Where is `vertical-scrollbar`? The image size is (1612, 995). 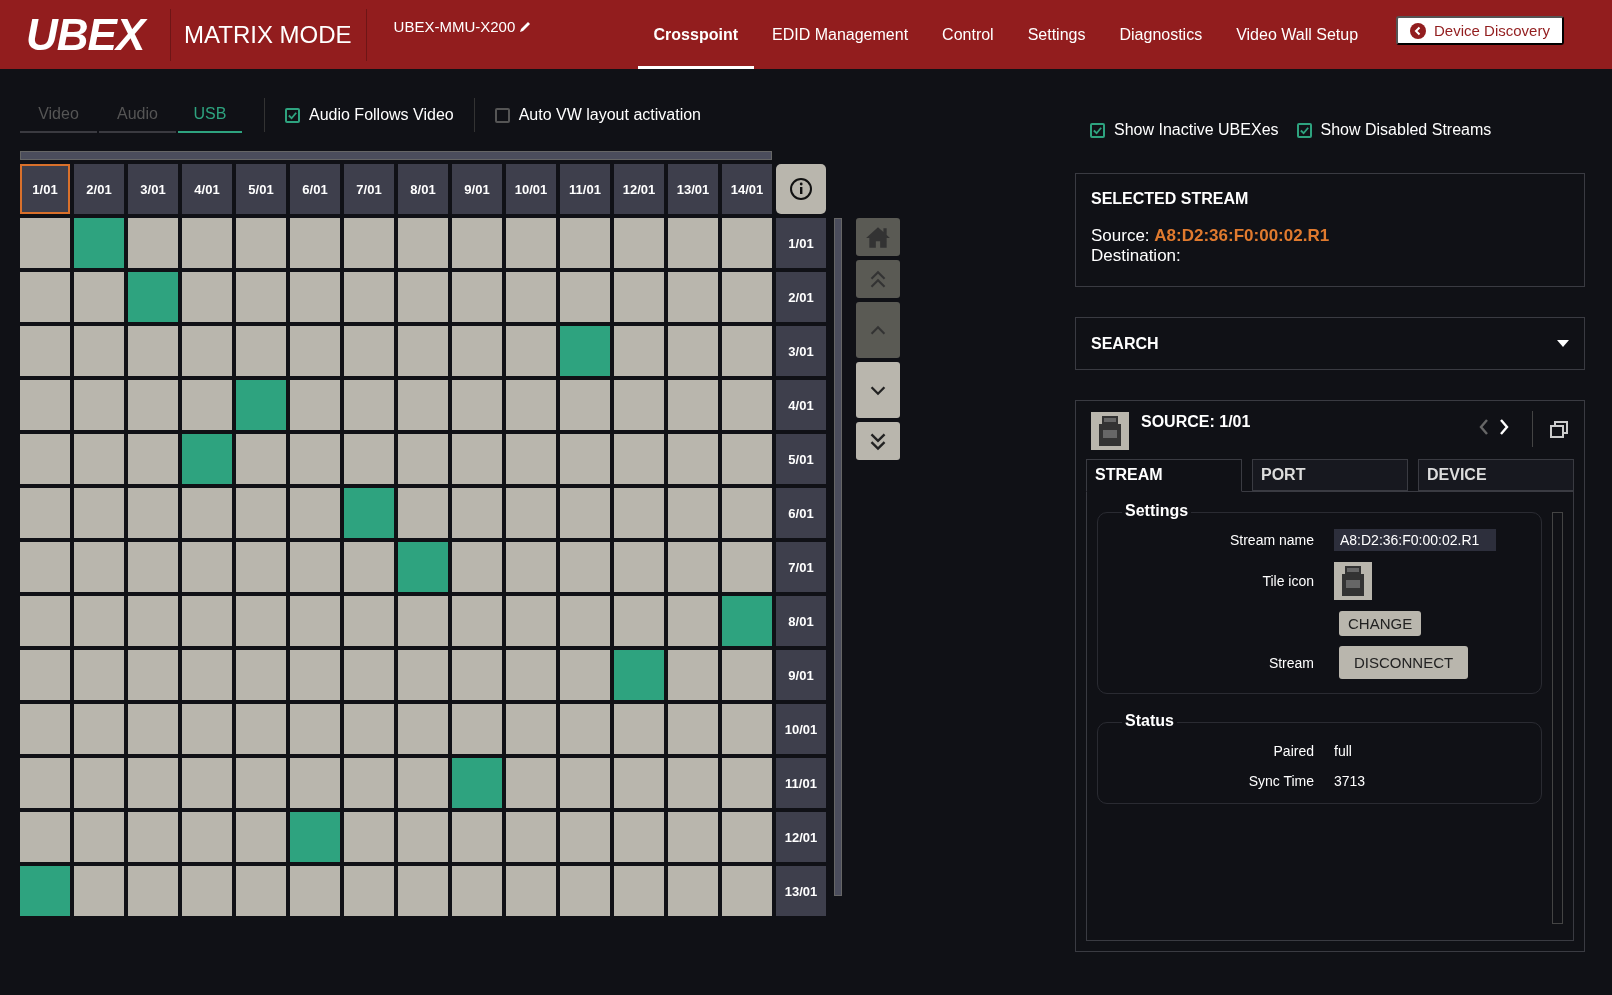 vertical-scrollbar is located at coordinates (1557, 718).